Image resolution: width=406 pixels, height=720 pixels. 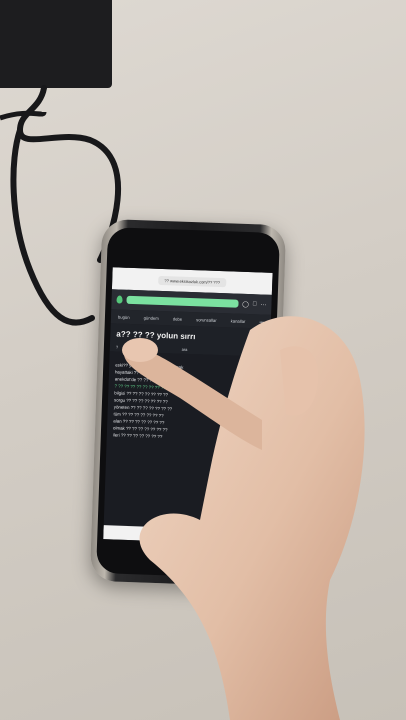 What do you see at coordinates (245, 303) in the screenshot?
I see `user-icon: ◯` at bounding box center [245, 303].